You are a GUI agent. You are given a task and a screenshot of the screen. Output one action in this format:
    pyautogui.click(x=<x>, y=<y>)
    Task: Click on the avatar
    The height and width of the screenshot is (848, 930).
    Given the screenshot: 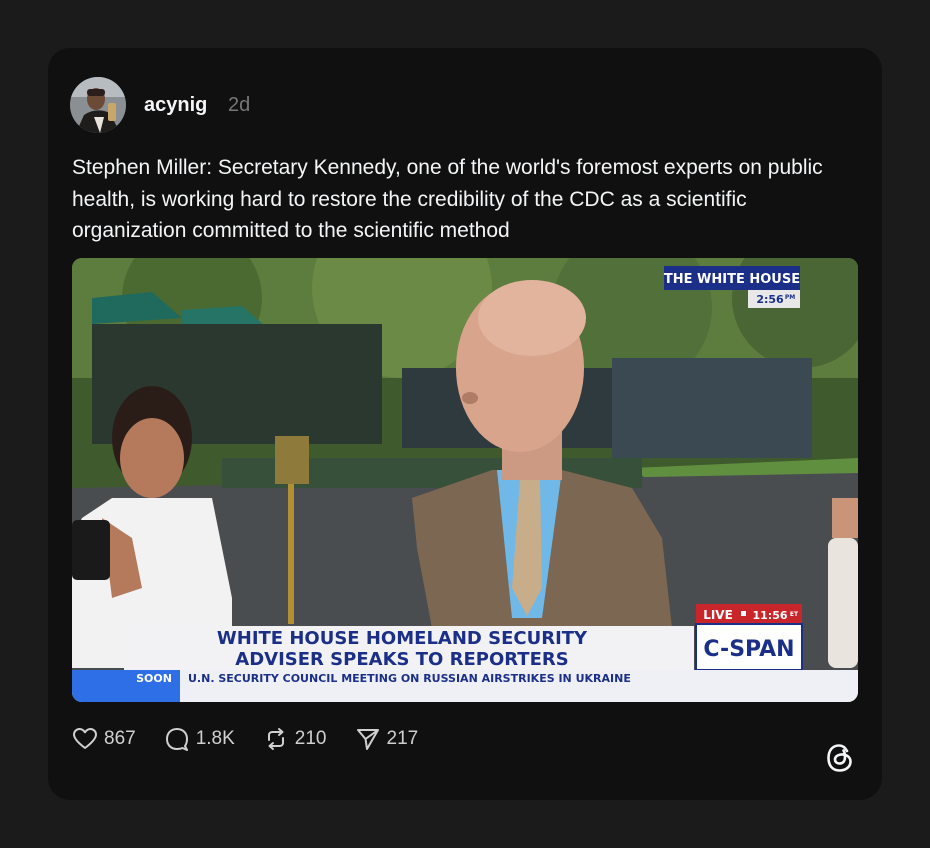 What is the action you would take?
    pyautogui.click(x=98, y=105)
    